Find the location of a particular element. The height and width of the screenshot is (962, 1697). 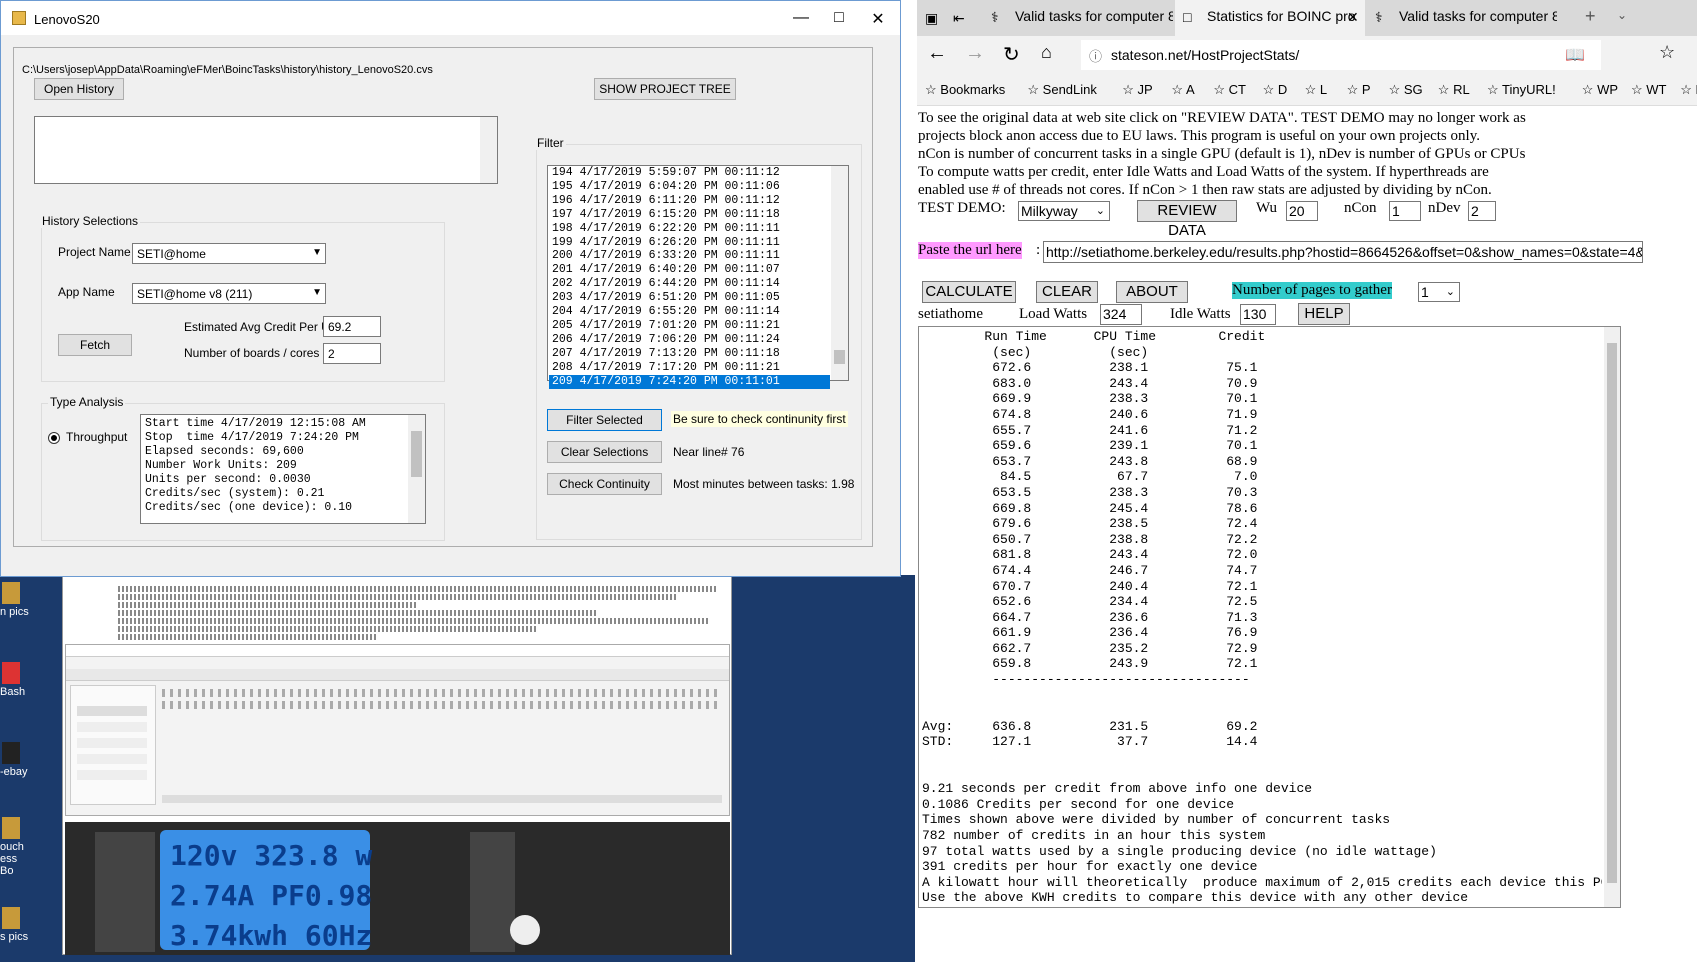

boards-input: 2 is located at coordinates (352, 353).